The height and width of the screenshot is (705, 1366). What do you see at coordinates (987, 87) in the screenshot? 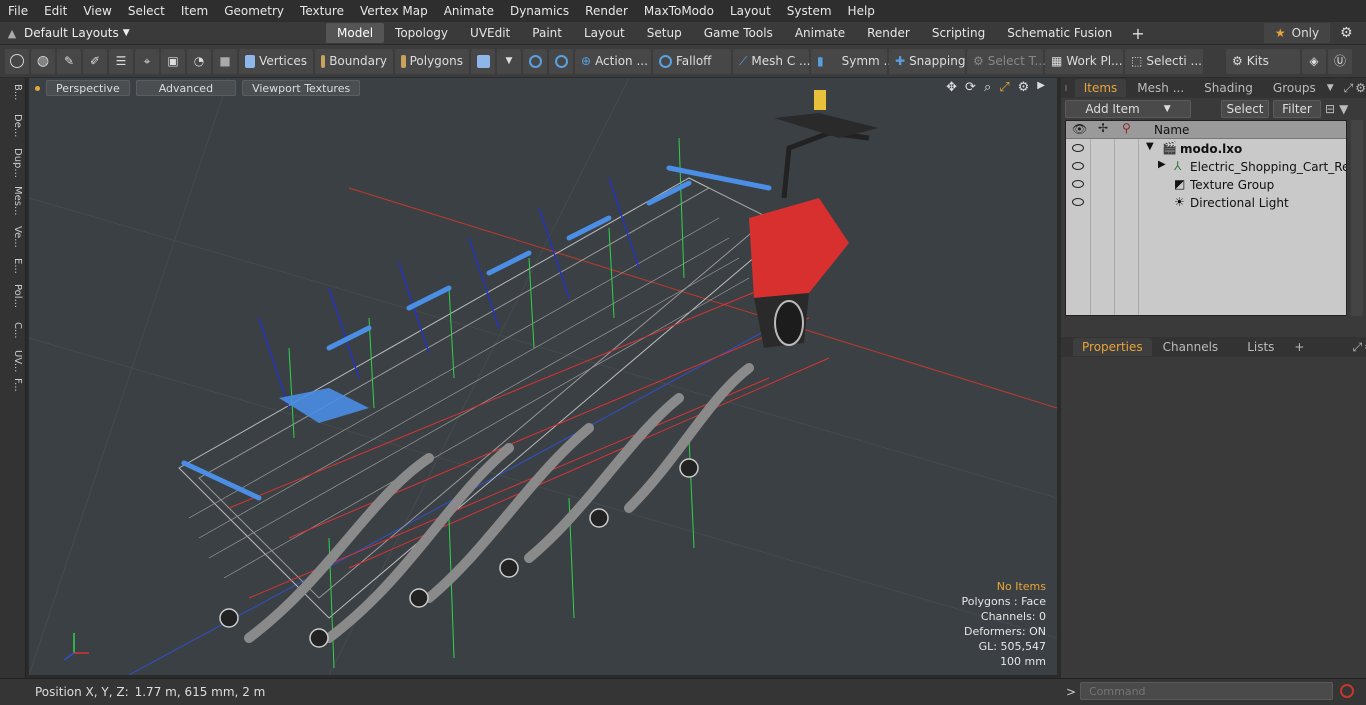
I see `zoom-icon: ⌕` at bounding box center [987, 87].